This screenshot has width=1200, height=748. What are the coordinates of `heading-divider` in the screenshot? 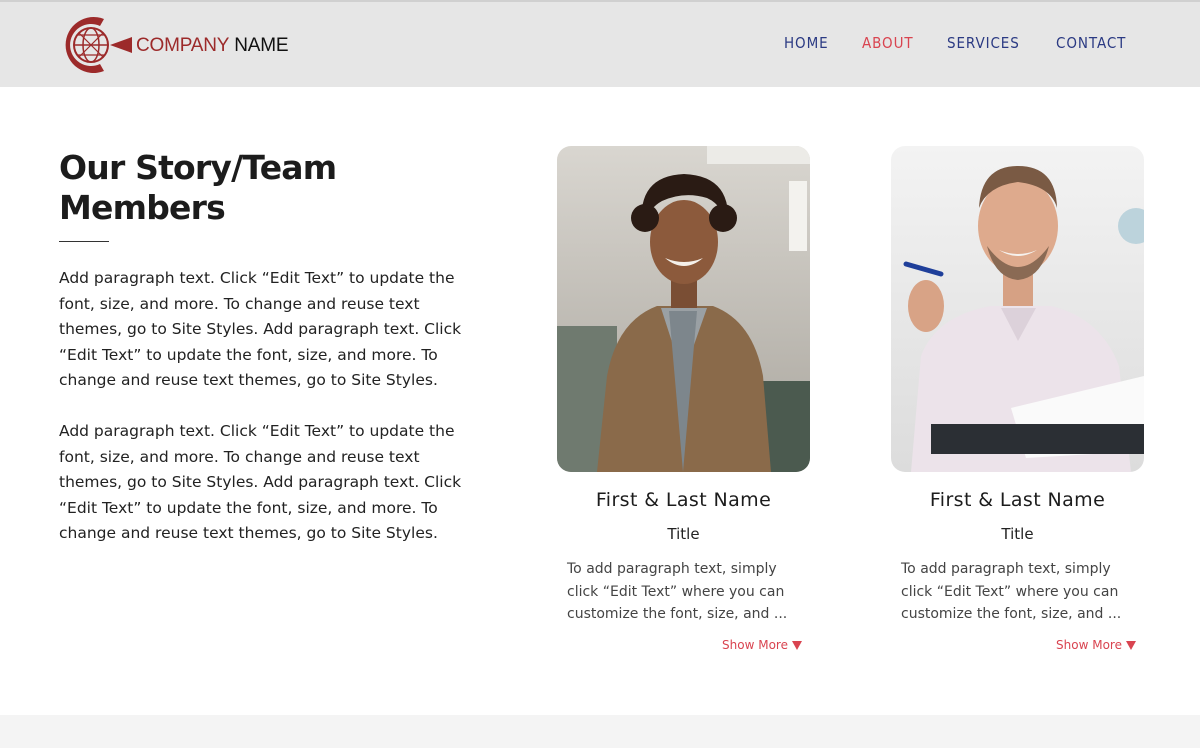 It's located at (84, 241).